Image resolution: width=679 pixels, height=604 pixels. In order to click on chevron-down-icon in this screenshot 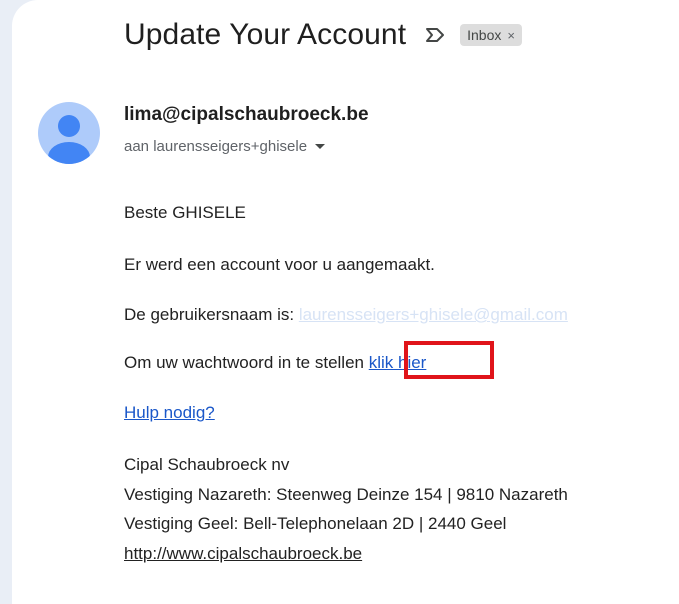, I will do `click(320, 146)`.